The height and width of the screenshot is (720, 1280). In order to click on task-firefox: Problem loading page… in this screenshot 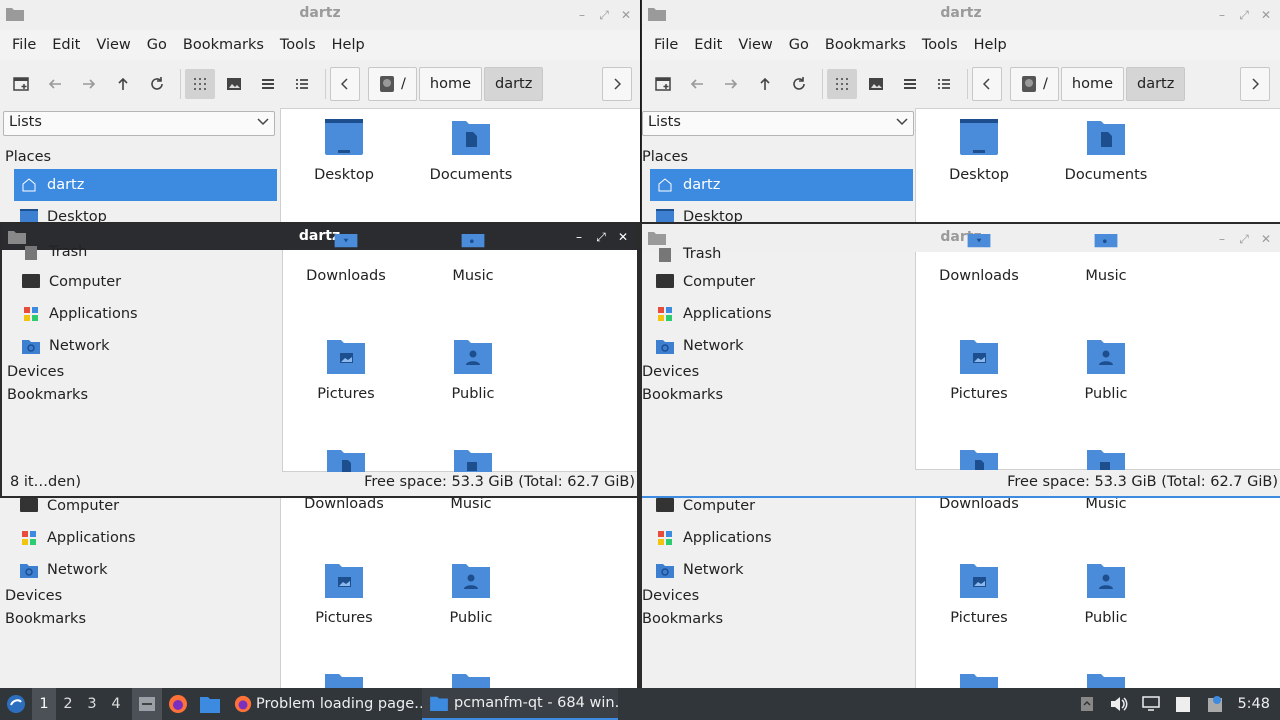, I will do `click(324, 704)`.